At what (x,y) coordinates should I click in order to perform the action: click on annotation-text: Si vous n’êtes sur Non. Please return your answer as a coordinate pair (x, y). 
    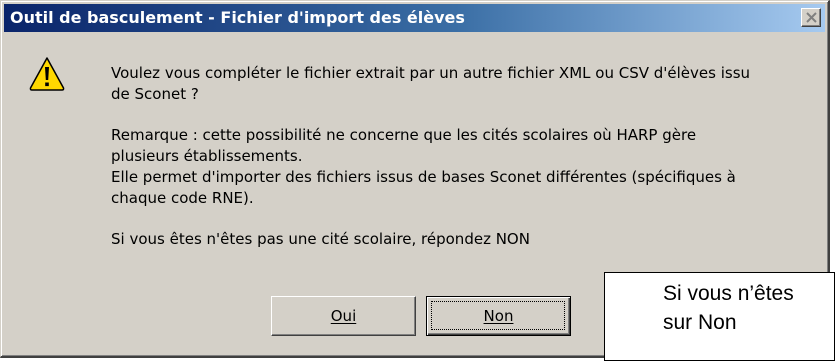
    Looking at the image, I should click on (728, 308).